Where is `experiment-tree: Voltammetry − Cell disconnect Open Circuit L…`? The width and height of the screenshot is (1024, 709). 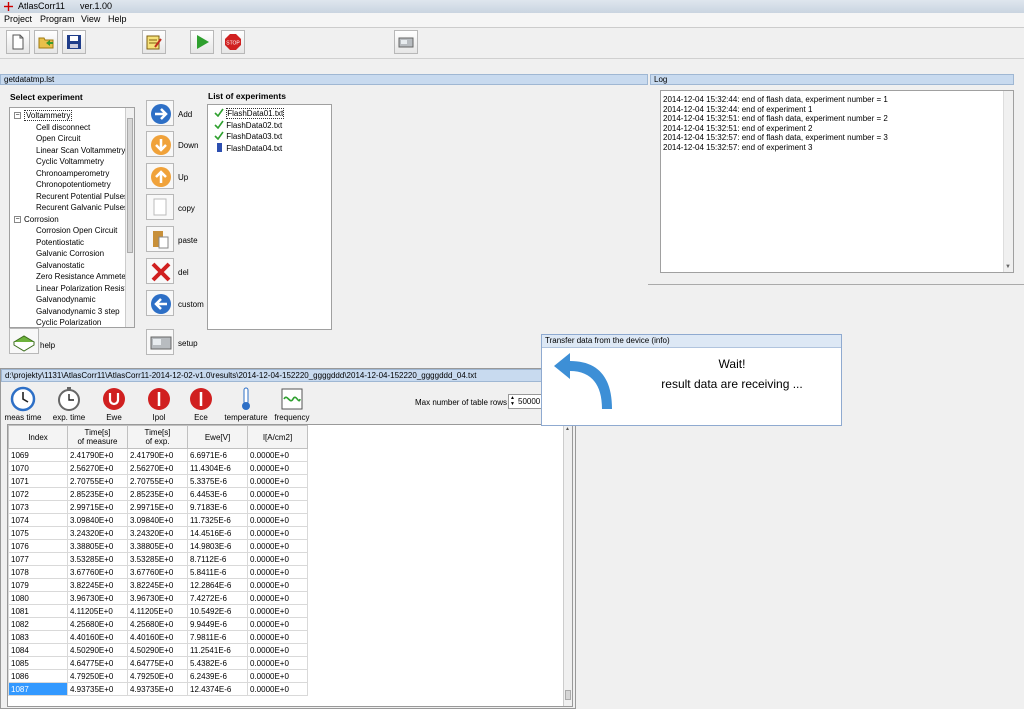
experiment-tree: Voltammetry − Cell disconnect Open Circuit L… is located at coordinates (72, 217).